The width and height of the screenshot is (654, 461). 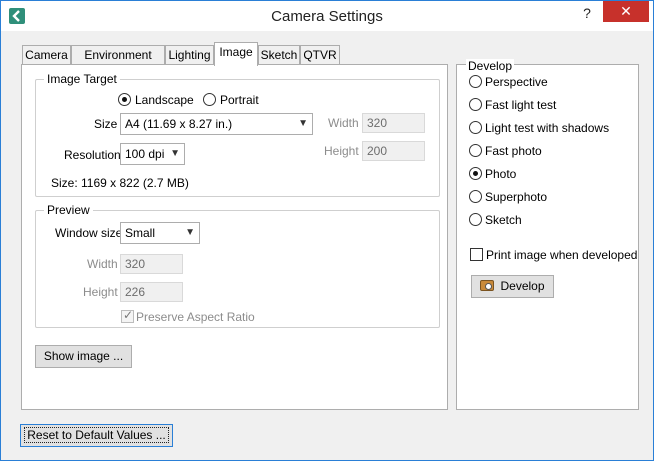 I want to click on develop-option-superphoto-radio, so click(x=475, y=196).